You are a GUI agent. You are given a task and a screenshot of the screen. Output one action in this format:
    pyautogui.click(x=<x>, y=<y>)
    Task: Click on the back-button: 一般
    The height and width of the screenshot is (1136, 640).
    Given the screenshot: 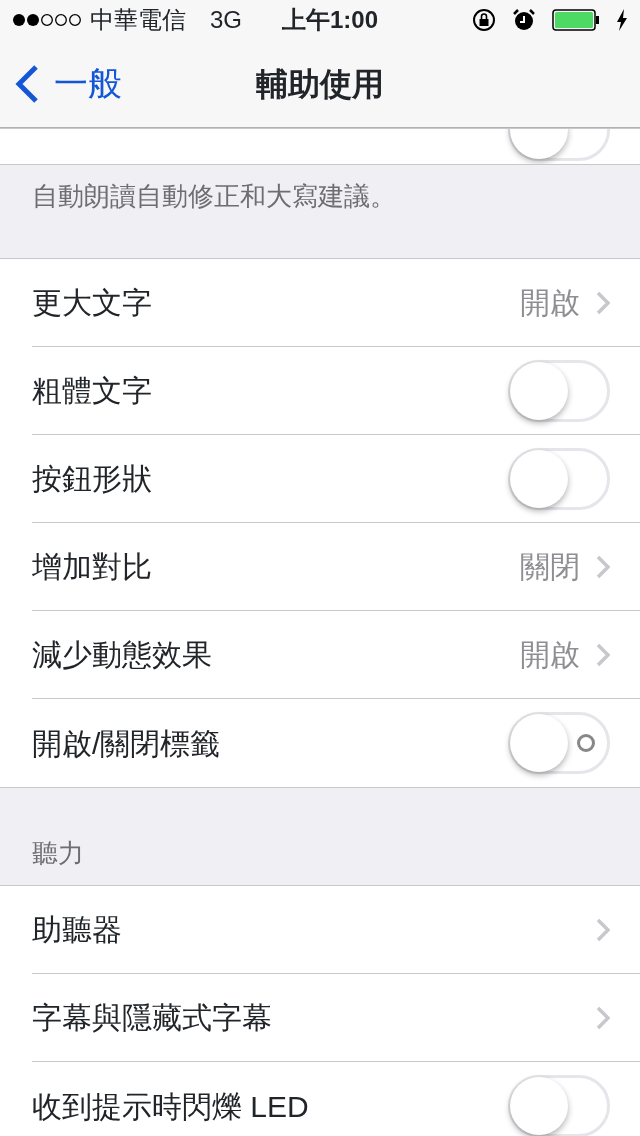 What is the action you would take?
    pyautogui.click(x=61, y=83)
    